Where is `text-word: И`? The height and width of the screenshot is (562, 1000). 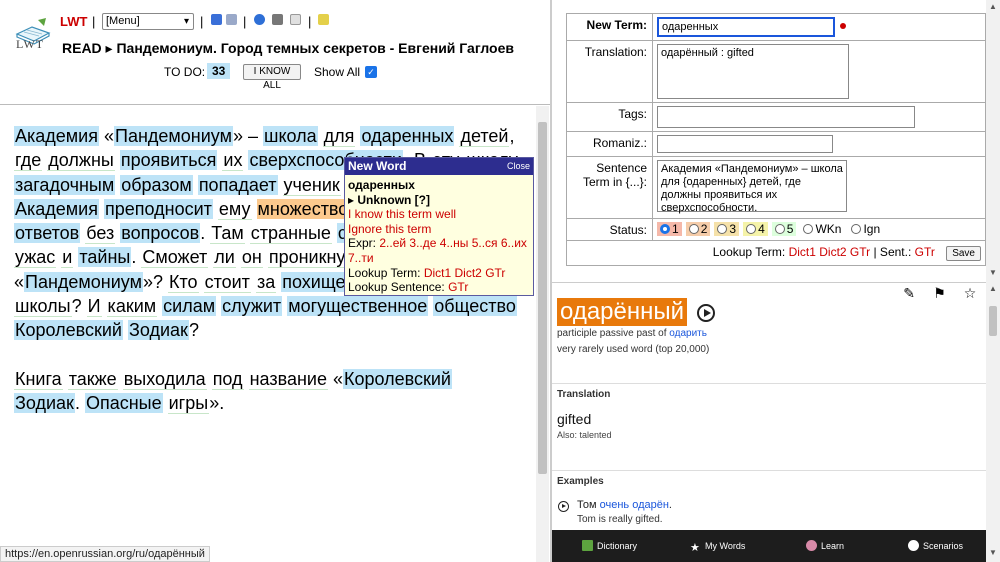 text-word: И is located at coordinates (94, 307).